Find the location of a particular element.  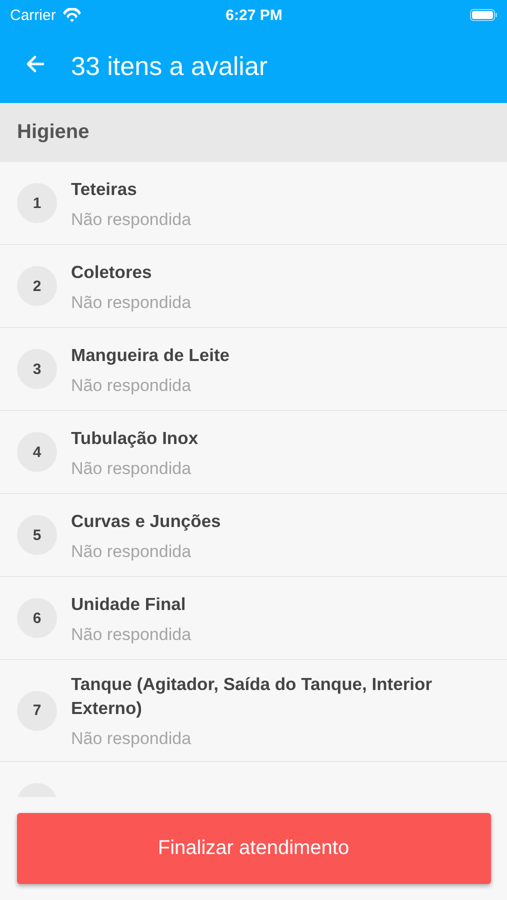

list-item: 2 Coletores Não respondida is located at coordinates (253, 286).